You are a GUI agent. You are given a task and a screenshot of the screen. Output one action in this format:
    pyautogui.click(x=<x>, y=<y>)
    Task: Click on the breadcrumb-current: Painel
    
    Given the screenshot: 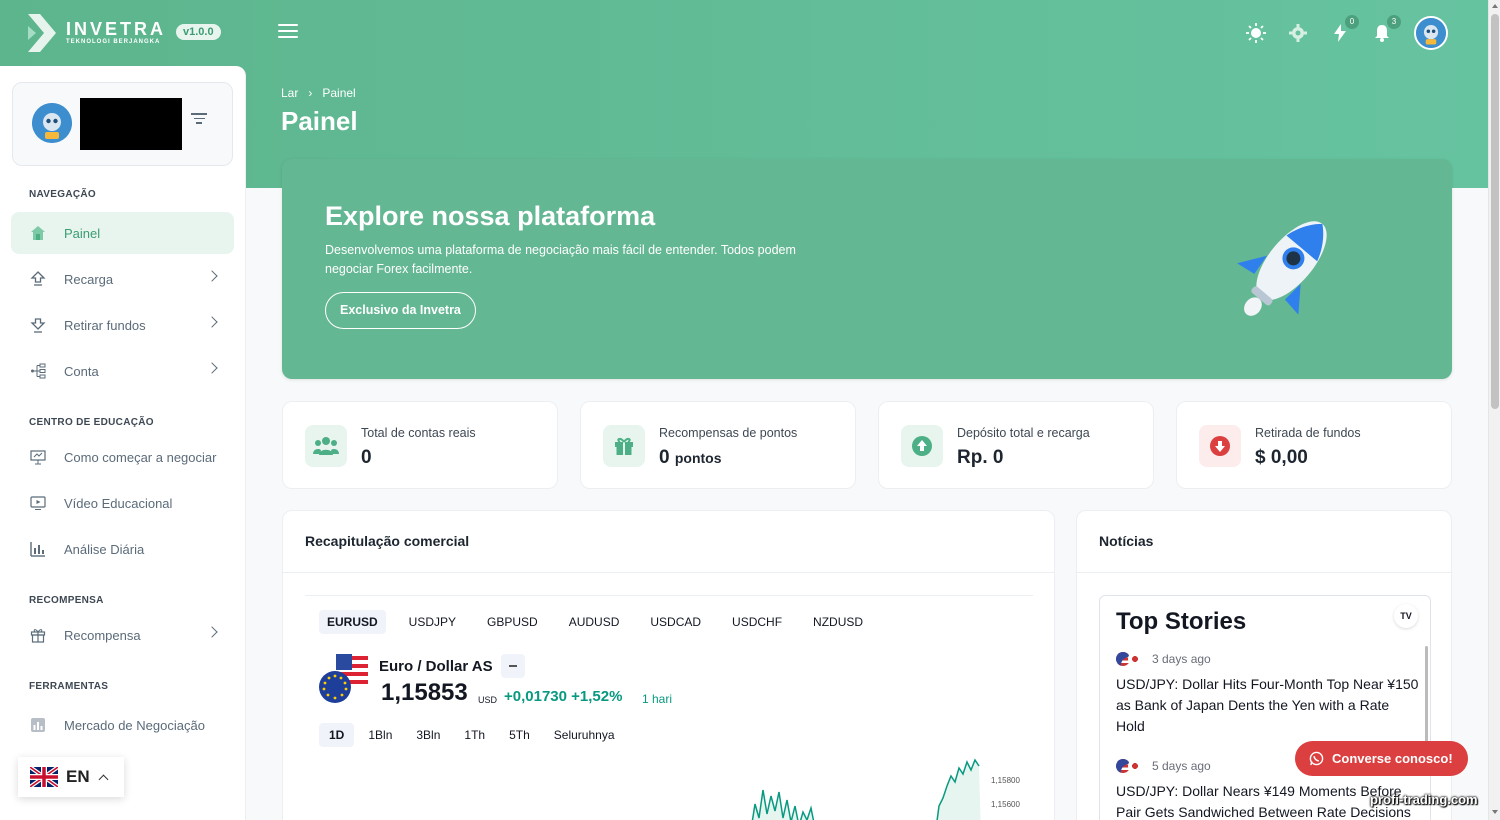 What is the action you would take?
    pyautogui.click(x=339, y=93)
    